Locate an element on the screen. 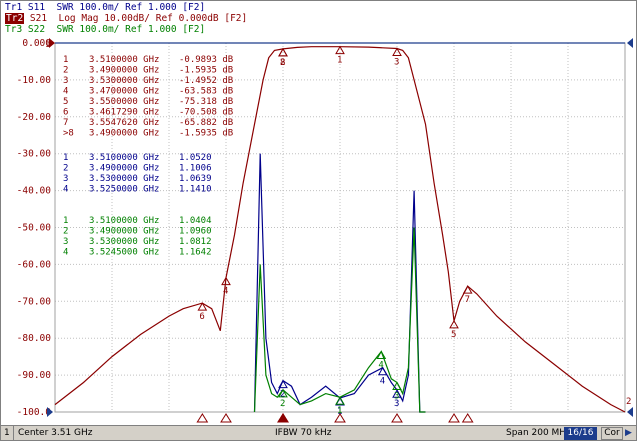  trace-3-tag: Tr3 is located at coordinates (14, 29).